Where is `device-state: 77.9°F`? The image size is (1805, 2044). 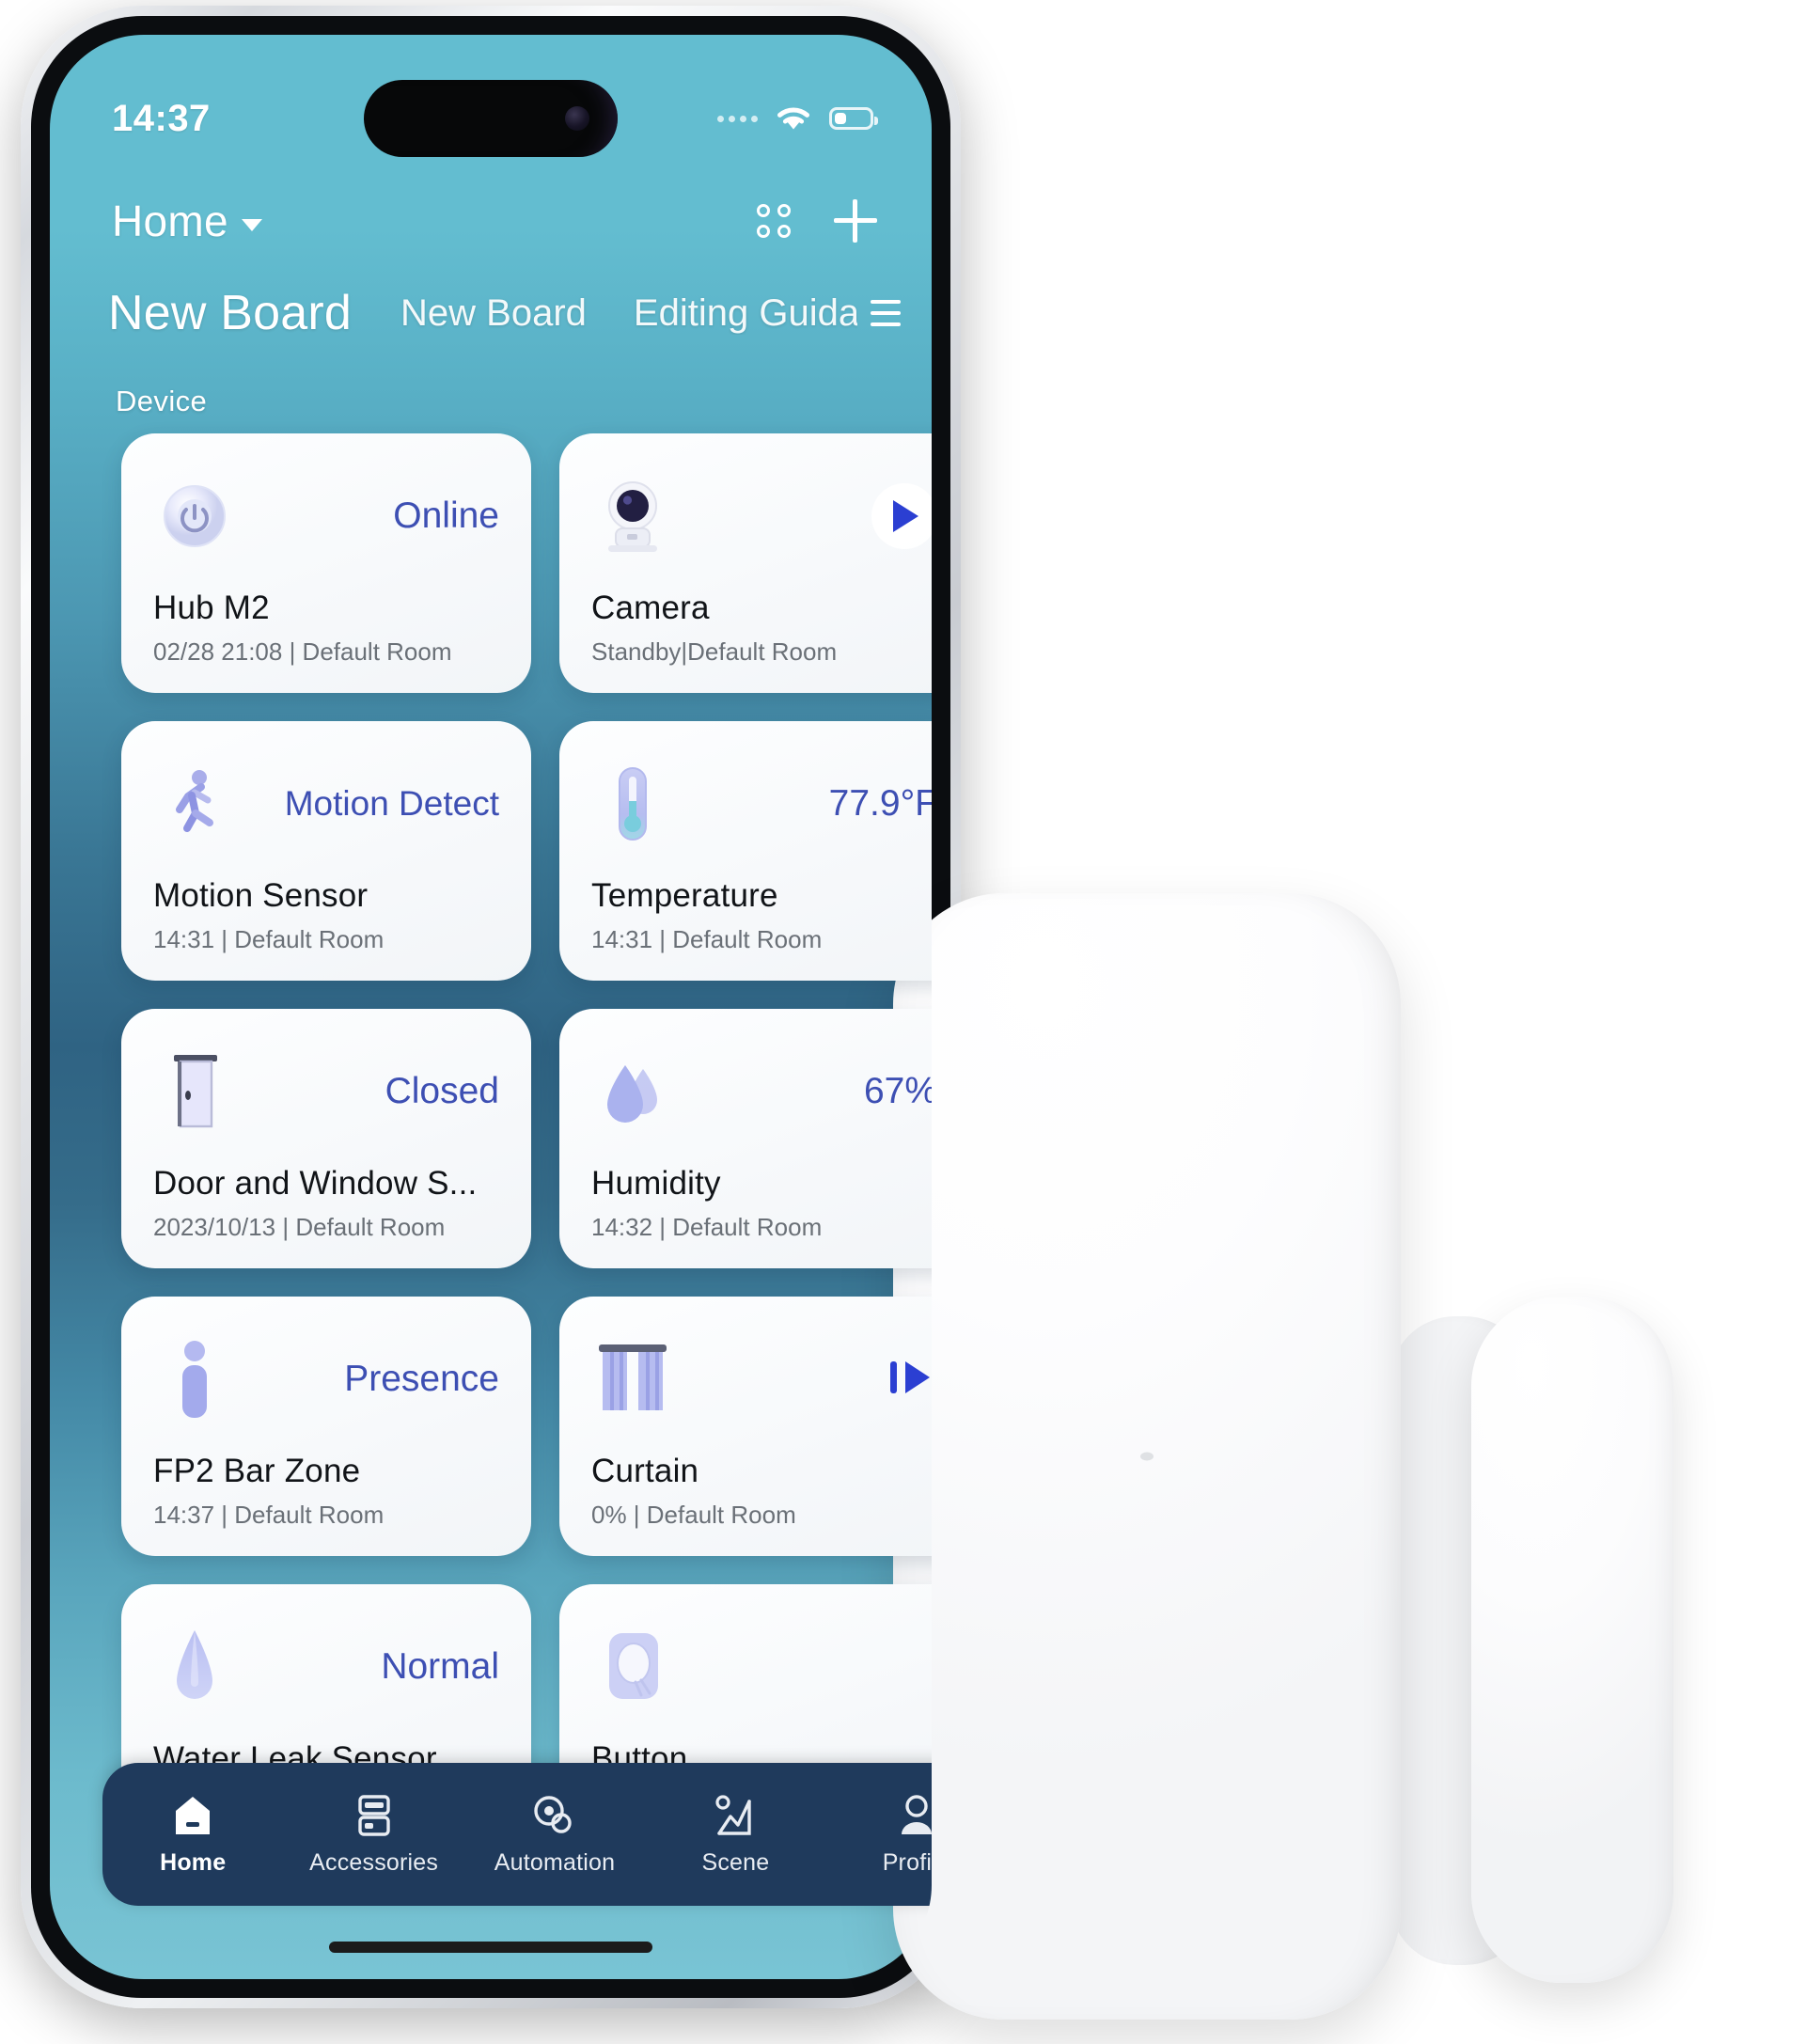 device-state: 77.9°F is located at coordinates (880, 803).